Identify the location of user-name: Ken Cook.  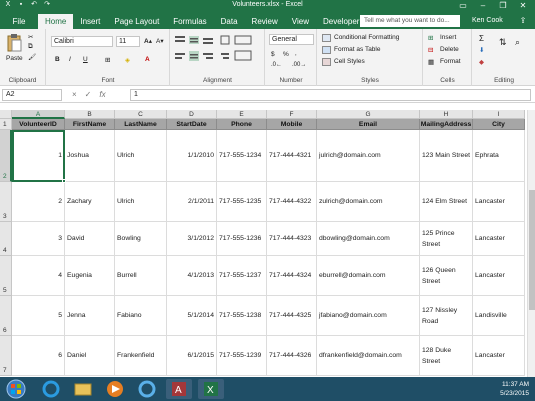
(487, 21).